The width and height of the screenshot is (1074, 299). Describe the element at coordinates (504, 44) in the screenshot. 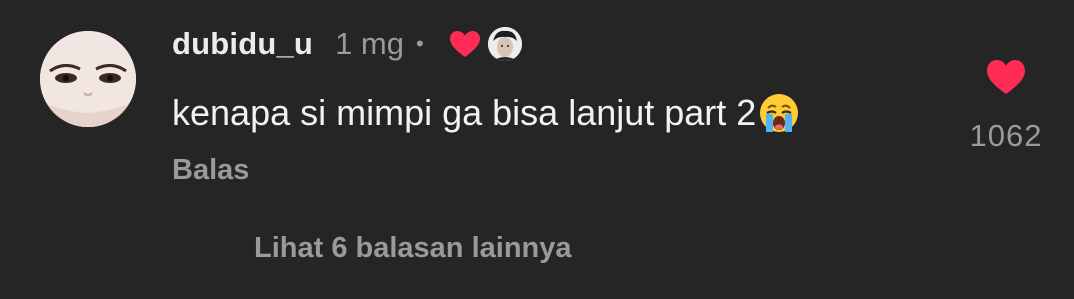

I see `creator-avatar` at that location.